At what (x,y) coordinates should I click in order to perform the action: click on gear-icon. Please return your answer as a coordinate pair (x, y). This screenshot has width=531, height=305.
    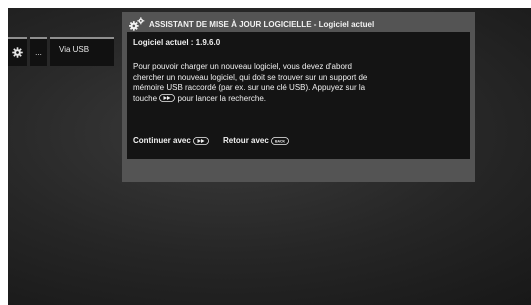
    Looking at the image, I should click on (17, 52).